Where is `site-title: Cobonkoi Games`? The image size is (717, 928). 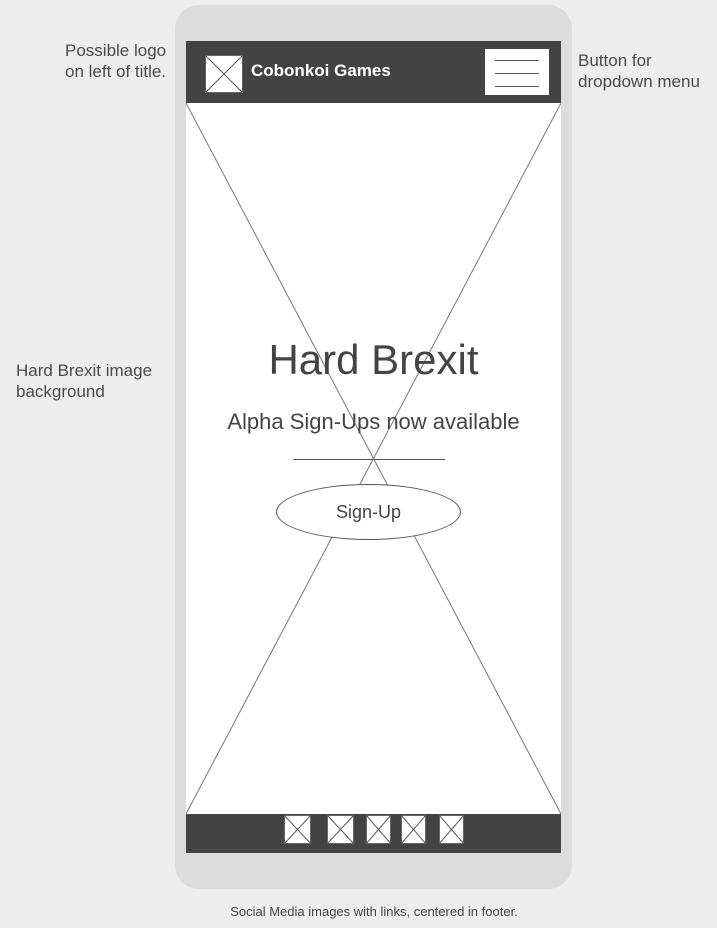
site-title: Cobonkoi Games is located at coordinates (321, 71).